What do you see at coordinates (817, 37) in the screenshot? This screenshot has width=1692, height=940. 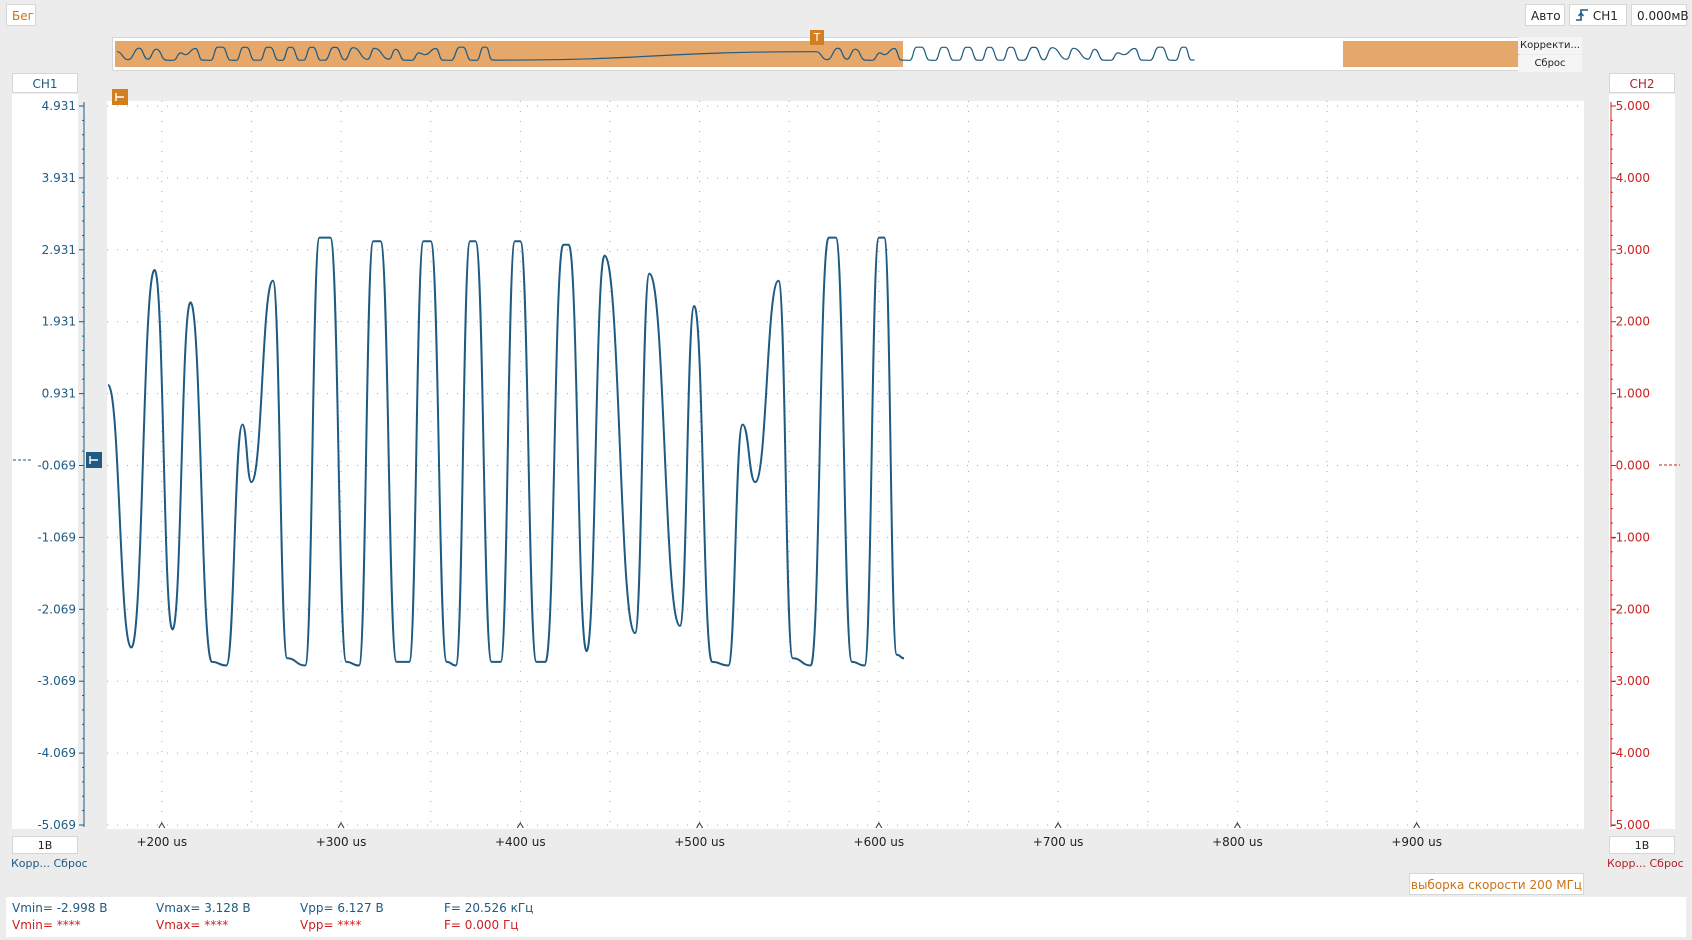 I see `trigger-position-marker: T` at bounding box center [817, 37].